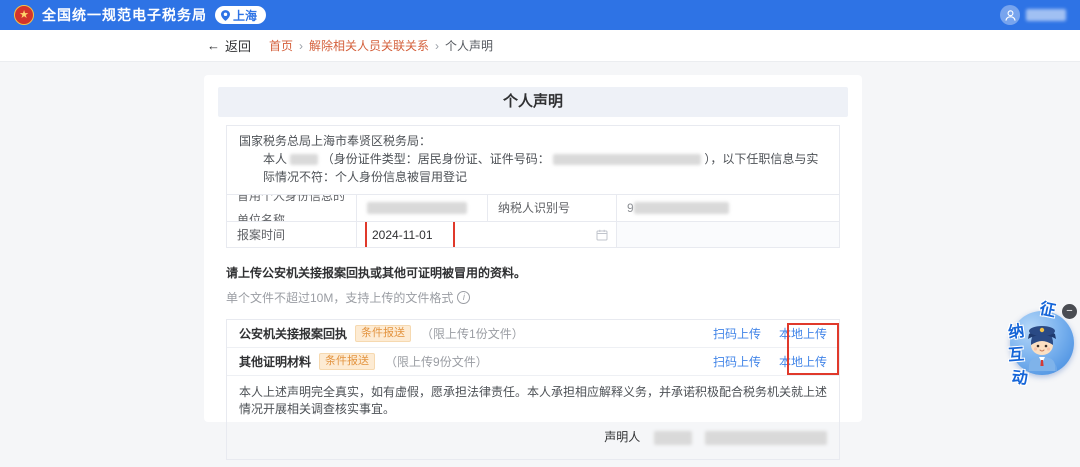  What do you see at coordinates (540, 46) in the screenshot?
I see `breadcrumb-bar: ← 返回 首页 › 解除相关人员关联关系 › 个人声明` at bounding box center [540, 46].